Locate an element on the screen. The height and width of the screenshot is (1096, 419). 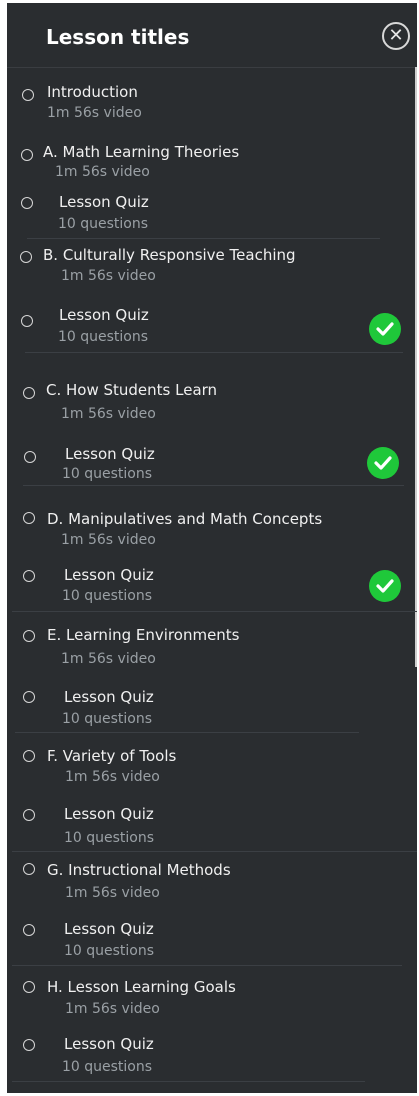
quiz-item-d: Lesson Quiz 10 questions is located at coordinates (212, 583).